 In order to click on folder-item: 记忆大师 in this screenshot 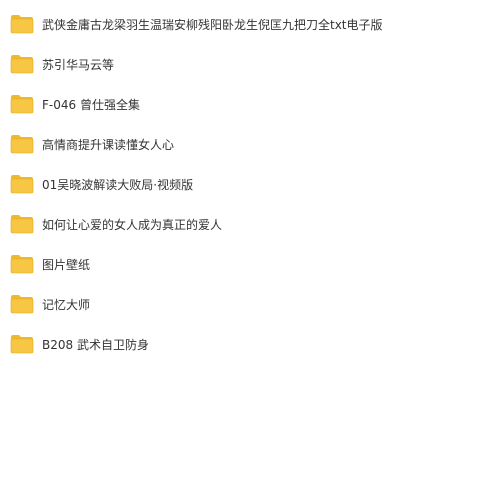, I will do `click(245, 304)`.